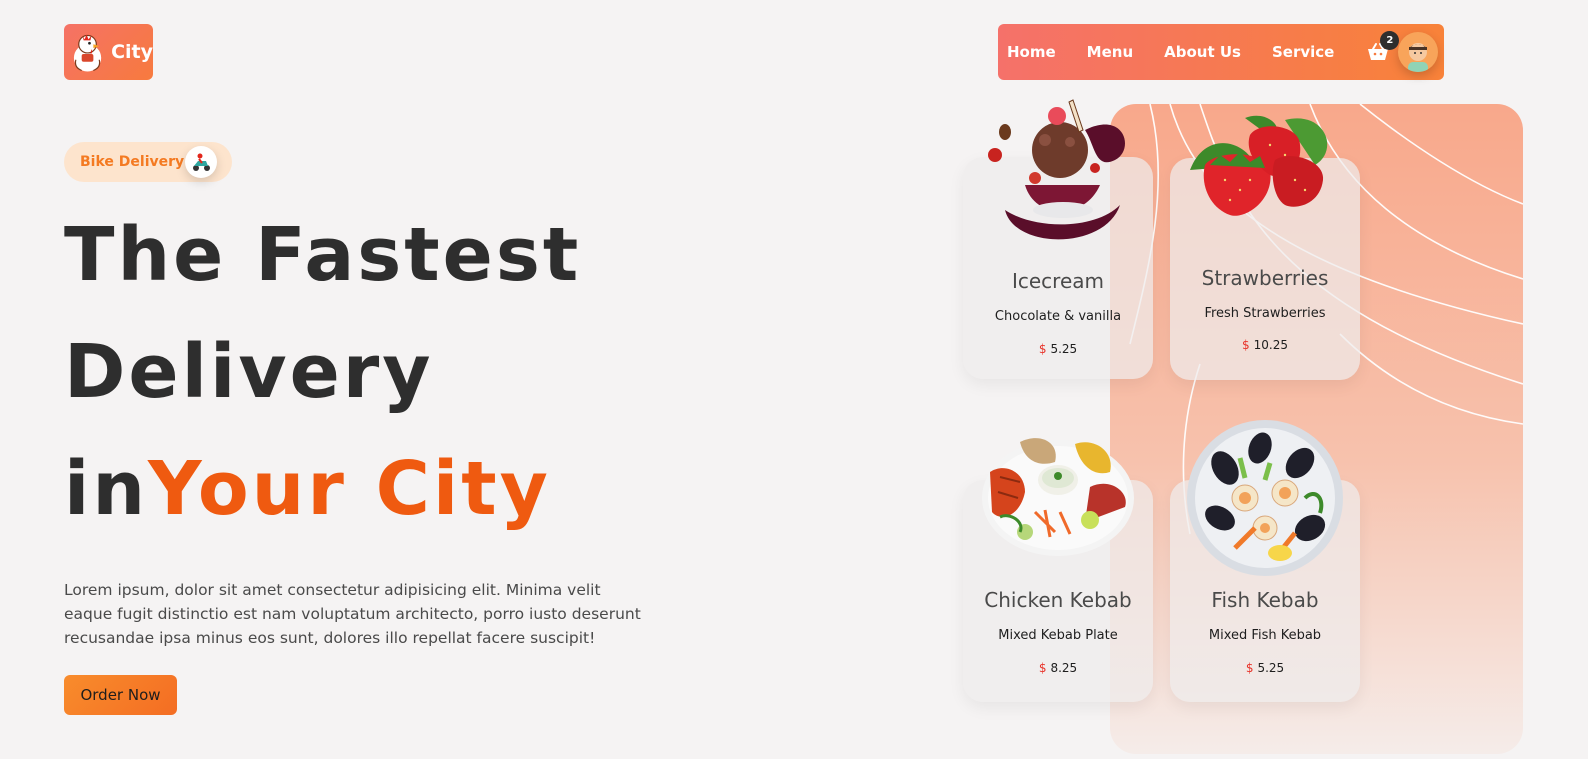  I want to click on chicken-kebab-image, so click(1058, 497).